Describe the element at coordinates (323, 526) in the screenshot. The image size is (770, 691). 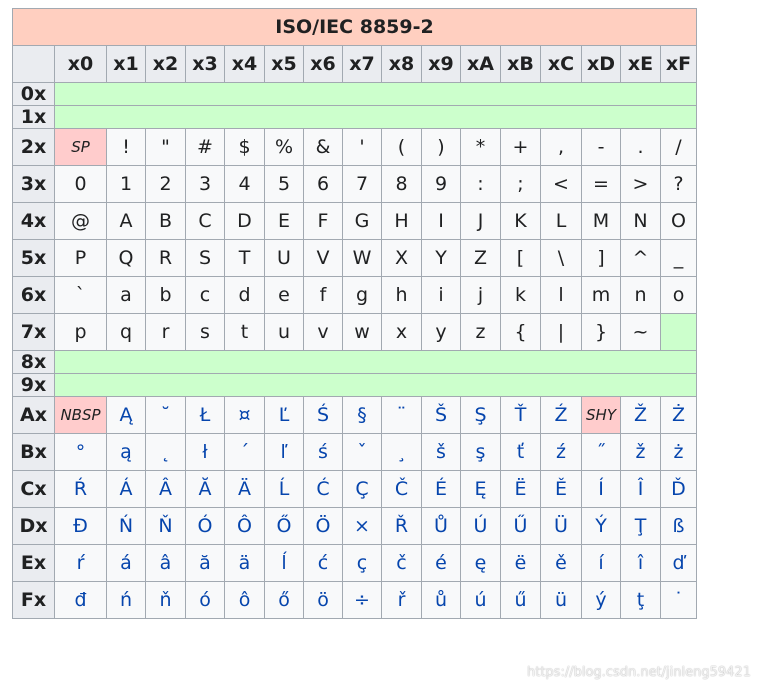
I see `char-cell: Ö` at that location.